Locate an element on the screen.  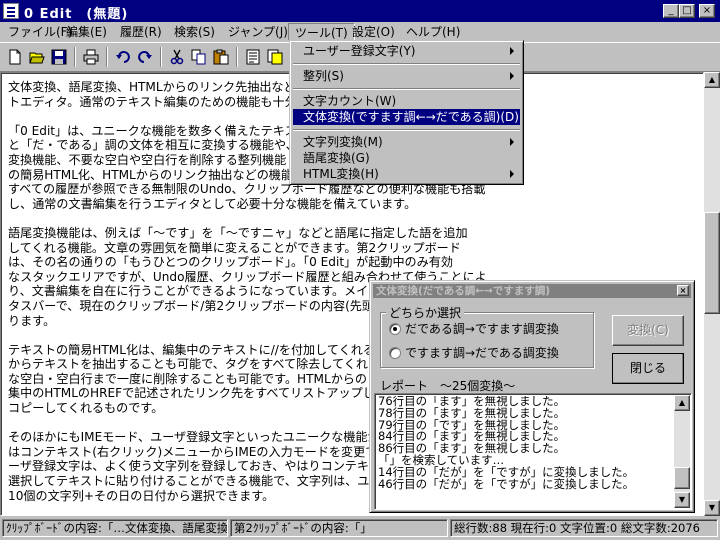
radio-checked-icon is located at coordinates (395, 329).